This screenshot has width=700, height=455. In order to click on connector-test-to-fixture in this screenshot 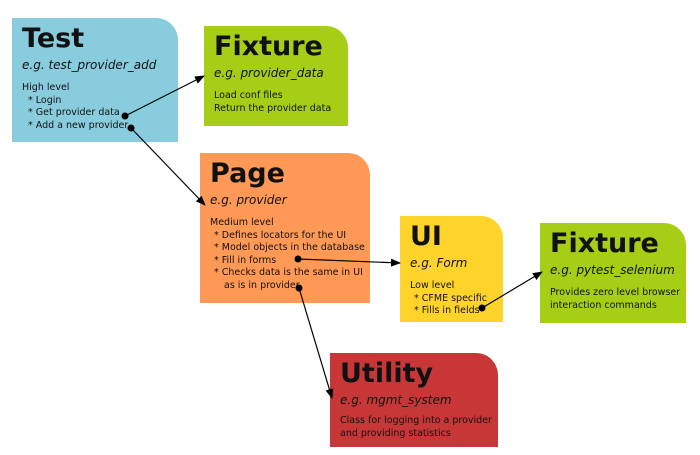, I will do `click(163, 97)`.